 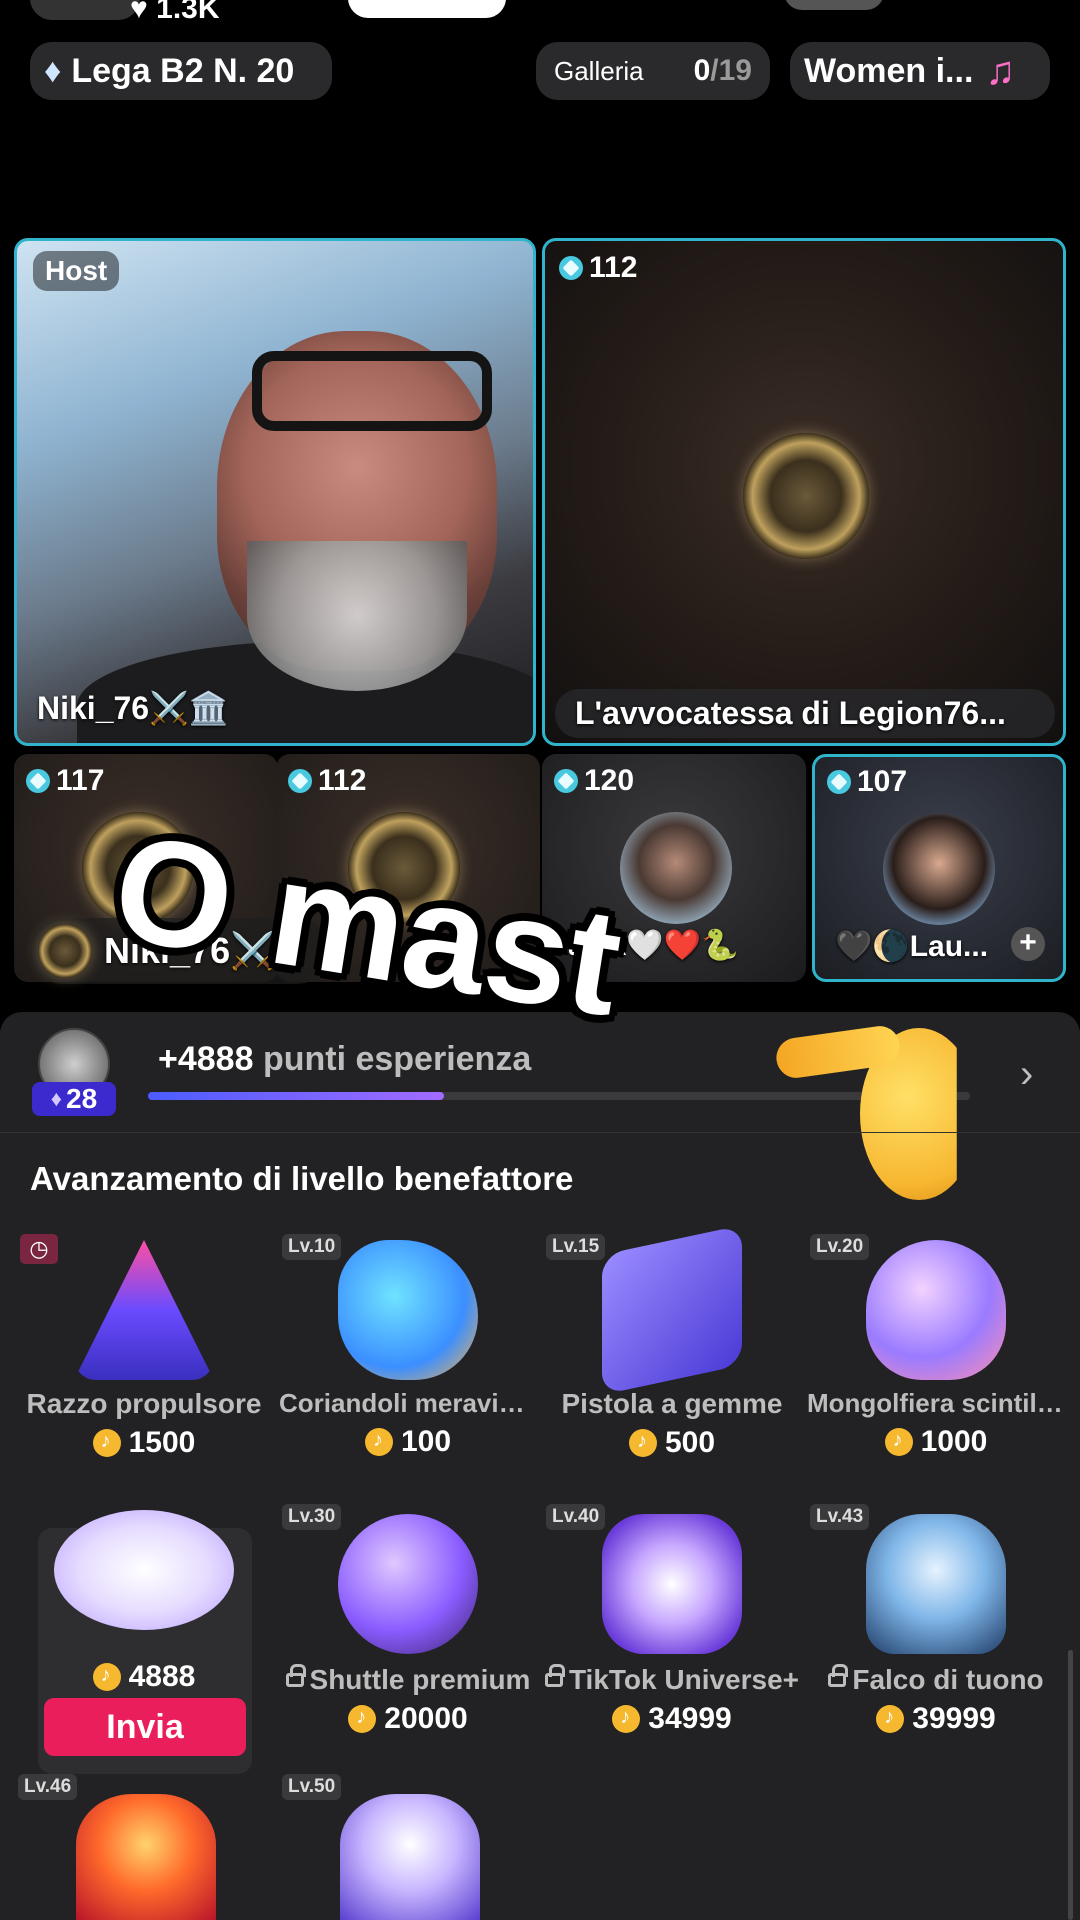 What do you see at coordinates (397, 1059) in the screenshot?
I see `xp-label: punti esperienza` at bounding box center [397, 1059].